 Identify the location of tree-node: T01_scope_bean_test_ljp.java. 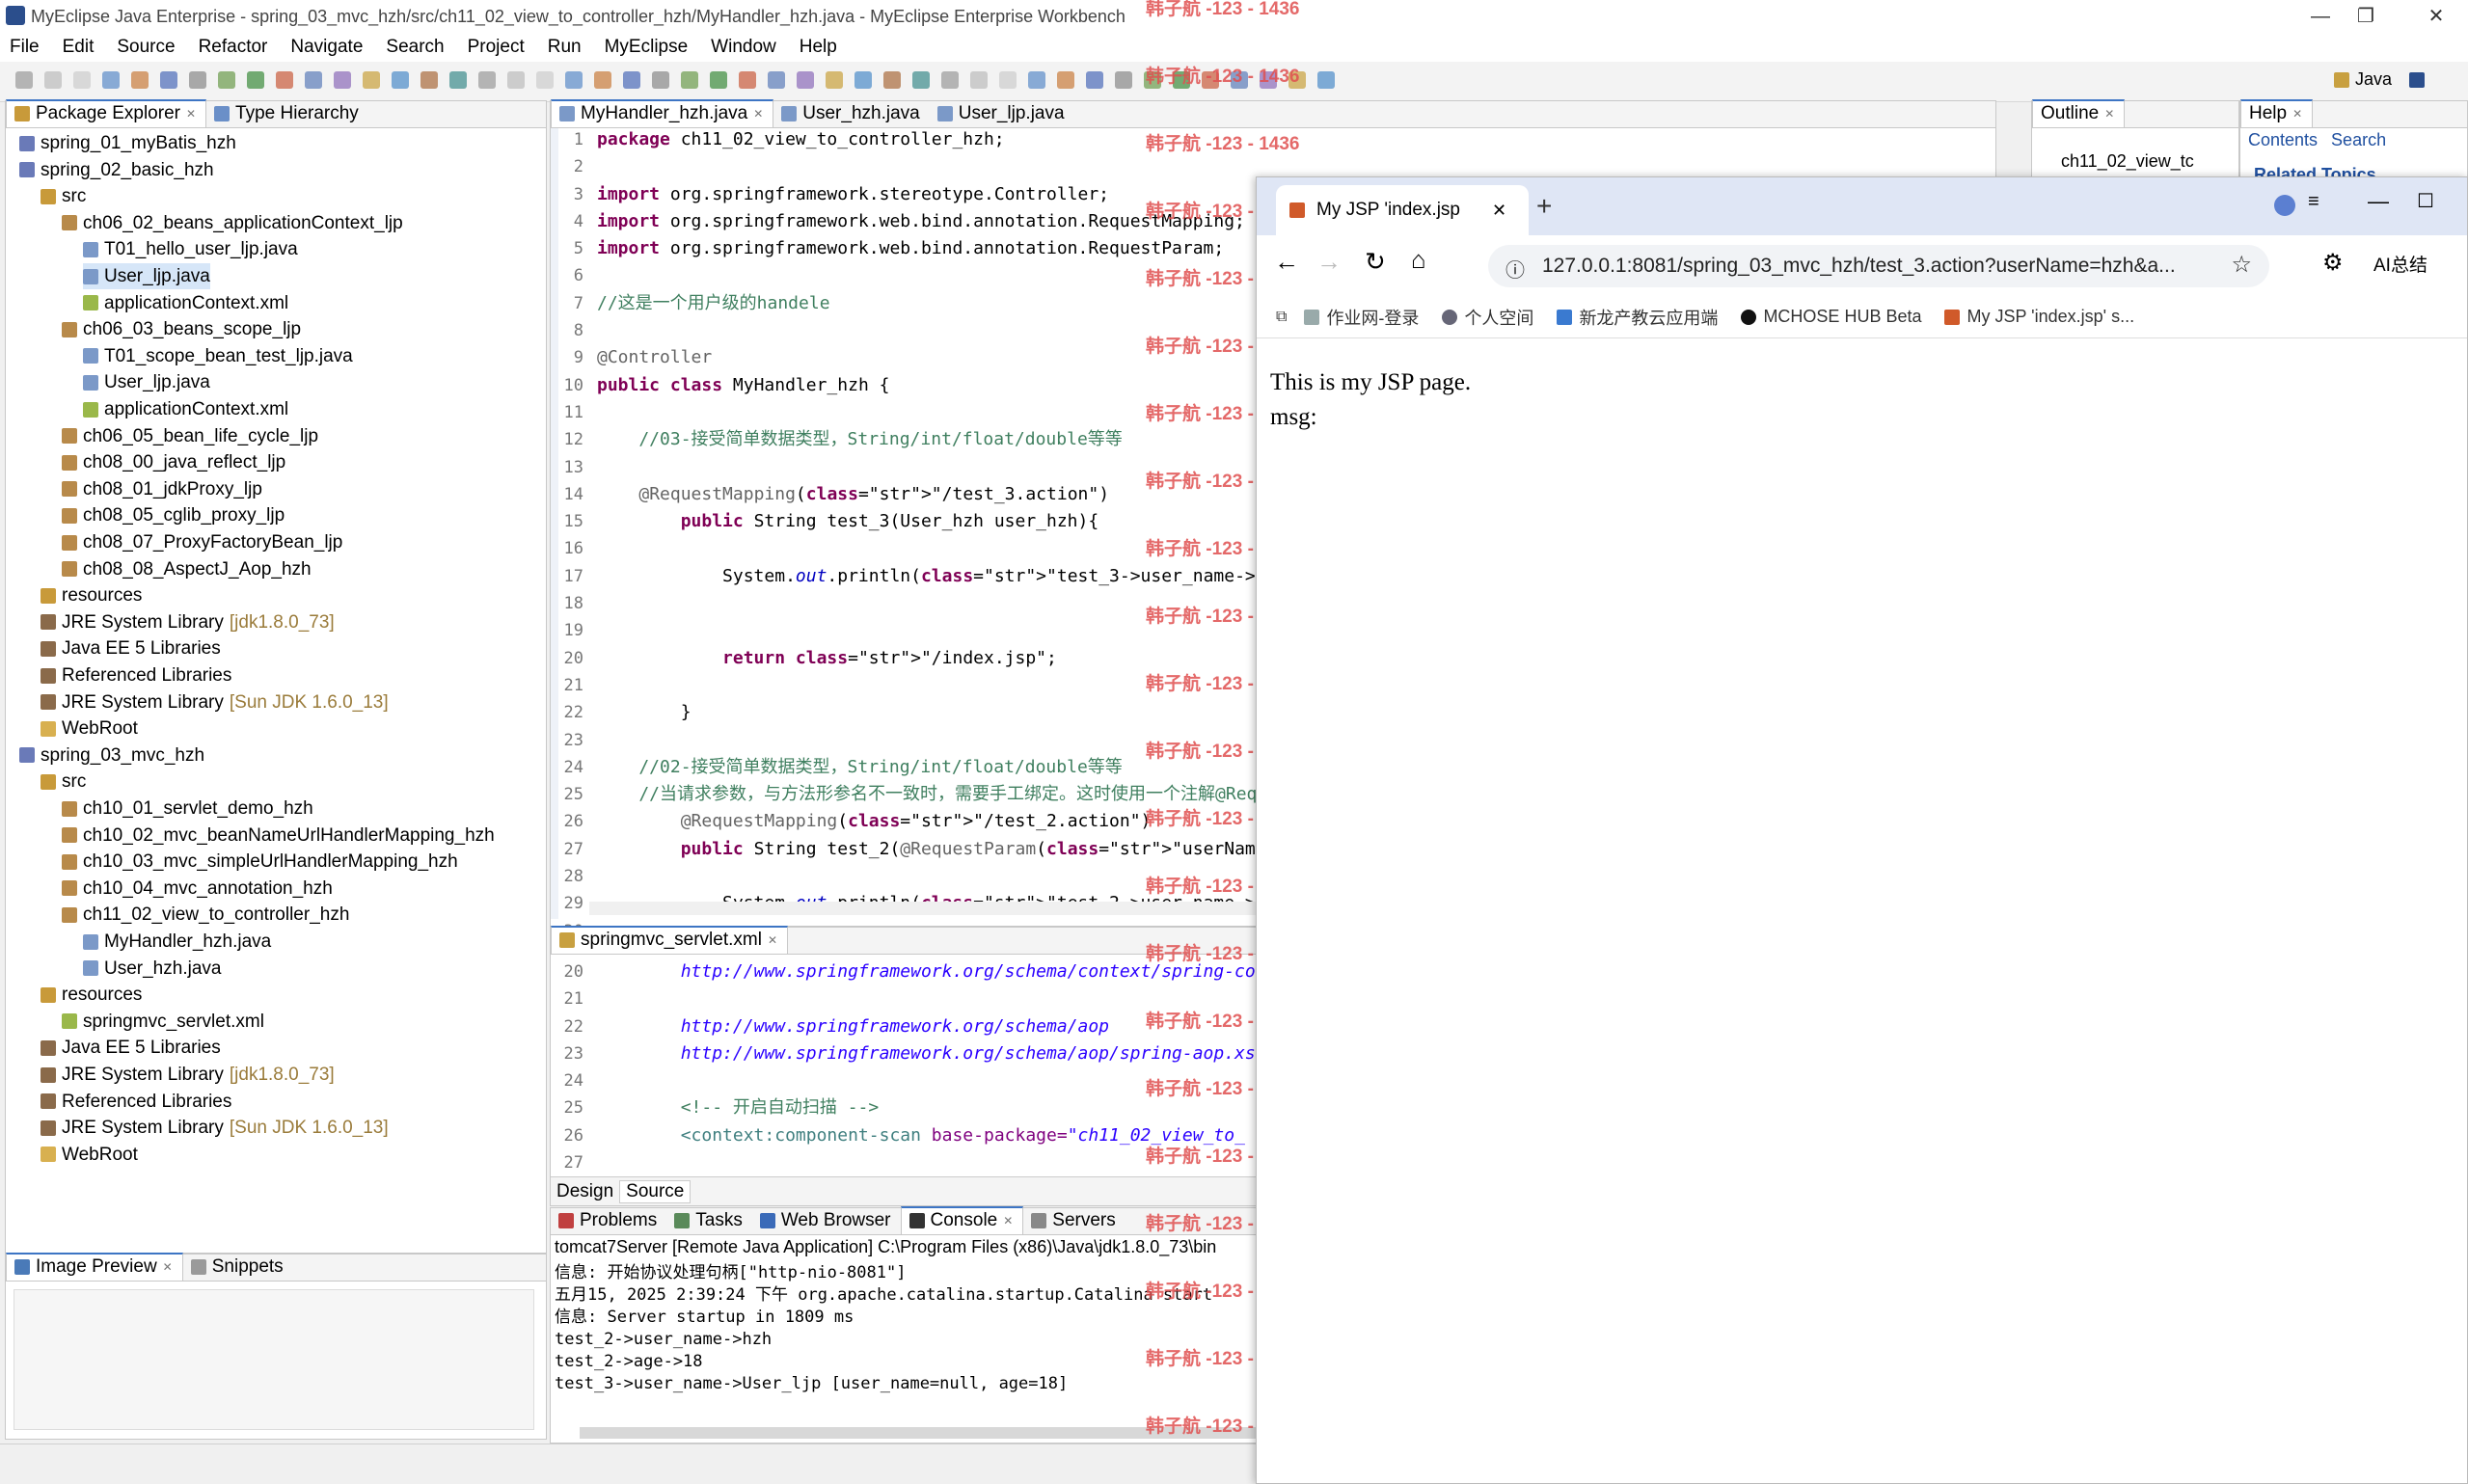
(218, 356).